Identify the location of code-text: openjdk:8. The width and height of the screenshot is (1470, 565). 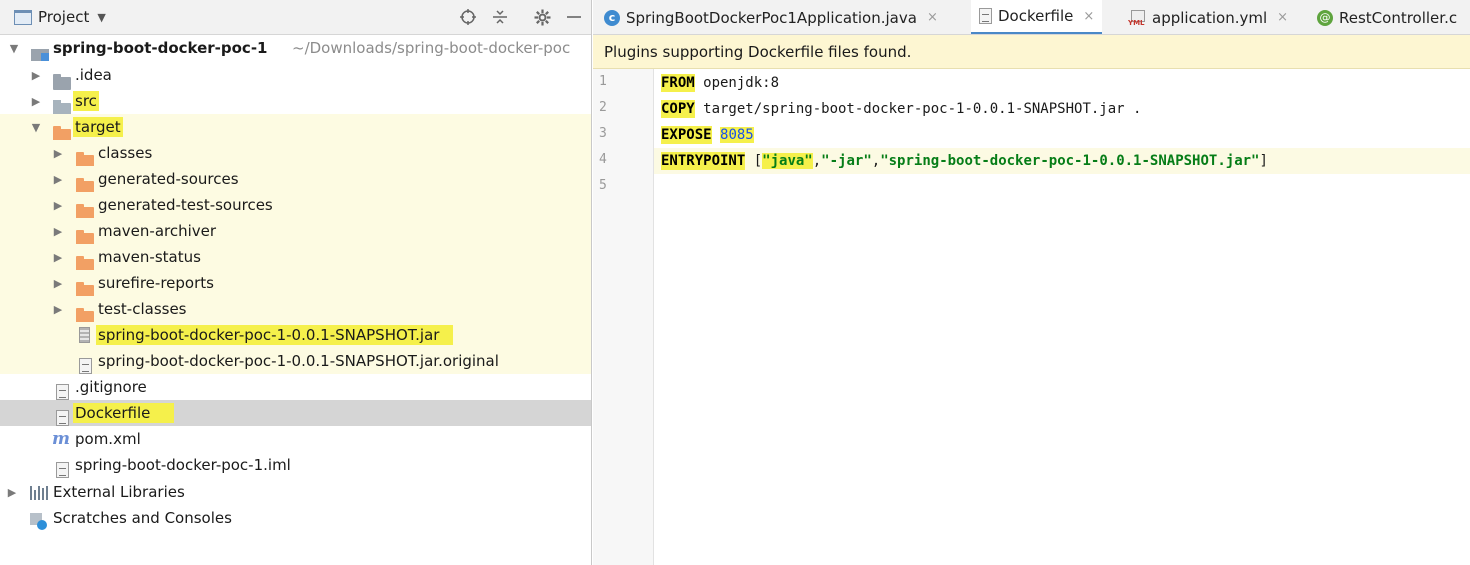
(737, 83).